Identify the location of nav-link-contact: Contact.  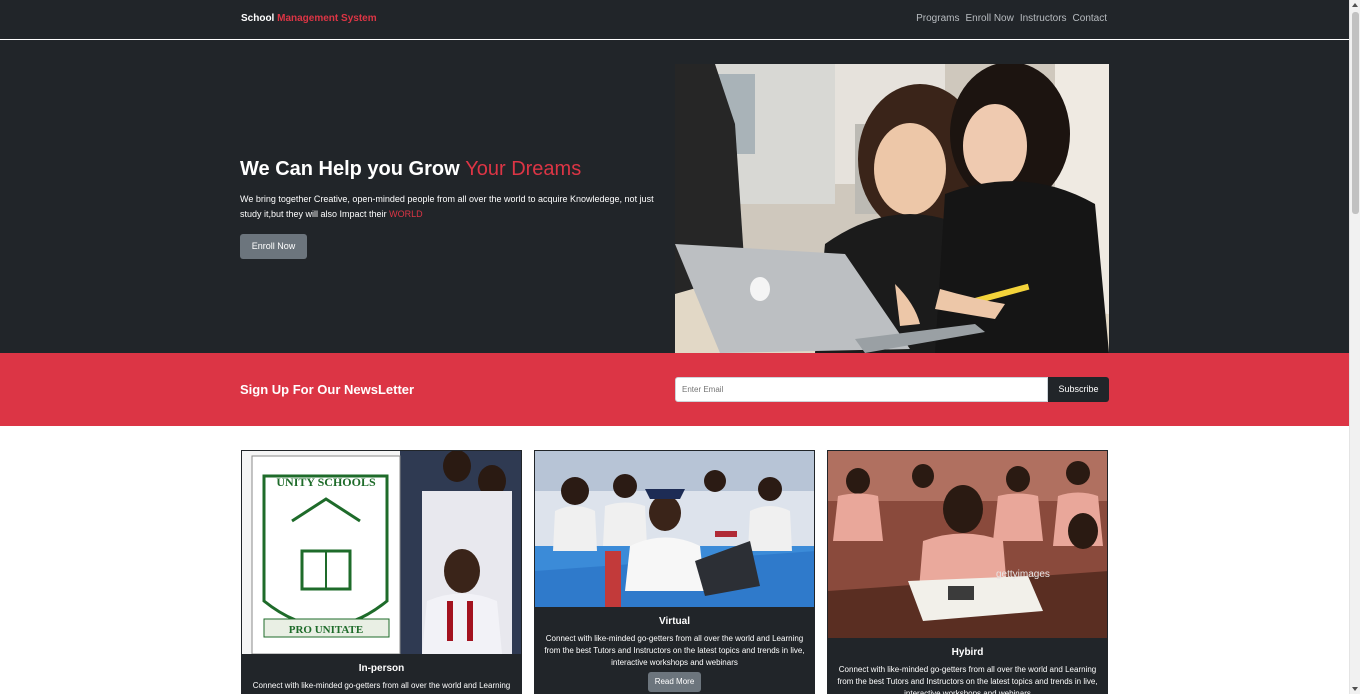
(1090, 18).